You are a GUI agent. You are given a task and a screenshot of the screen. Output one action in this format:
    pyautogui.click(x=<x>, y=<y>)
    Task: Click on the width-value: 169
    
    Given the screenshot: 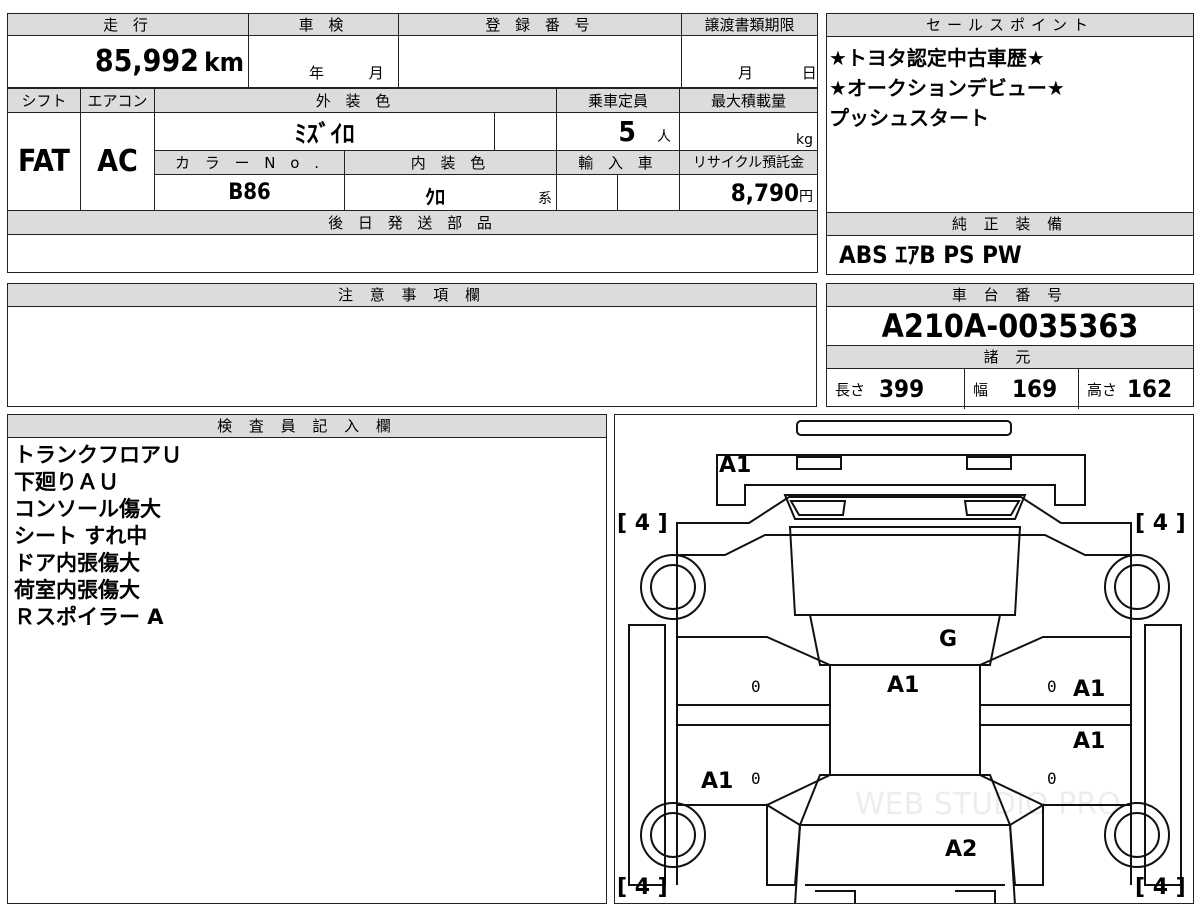 What is the action you would take?
    pyautogui.click(x=1035, y=389)
    